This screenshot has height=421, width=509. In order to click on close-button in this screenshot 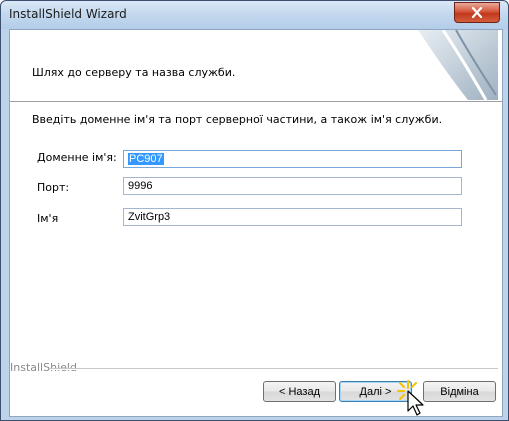, I will do `click(477, 12)`.